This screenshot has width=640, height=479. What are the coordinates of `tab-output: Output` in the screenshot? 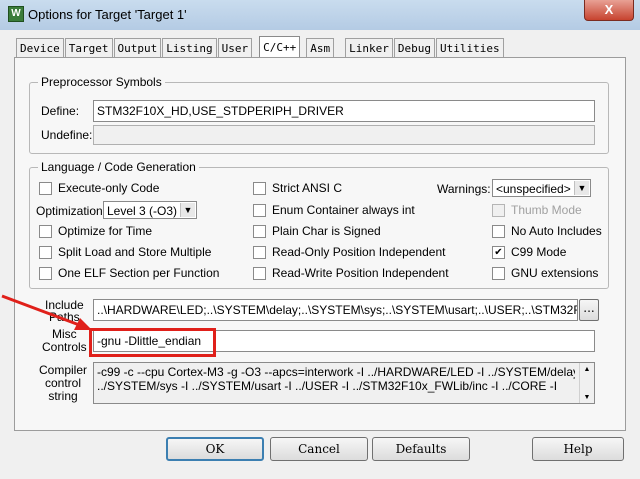 It's located at (137, 48).